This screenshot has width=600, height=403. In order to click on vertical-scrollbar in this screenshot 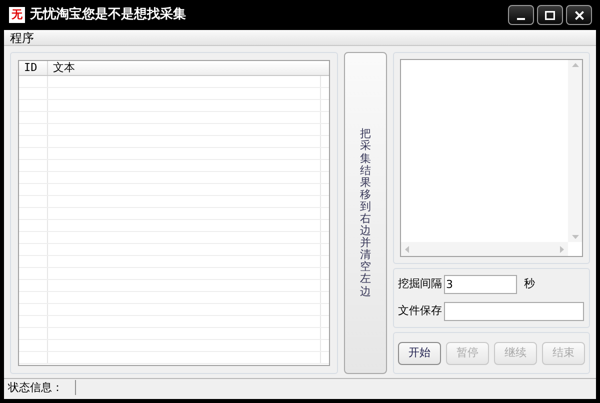, I will do `click(575, 151)`.